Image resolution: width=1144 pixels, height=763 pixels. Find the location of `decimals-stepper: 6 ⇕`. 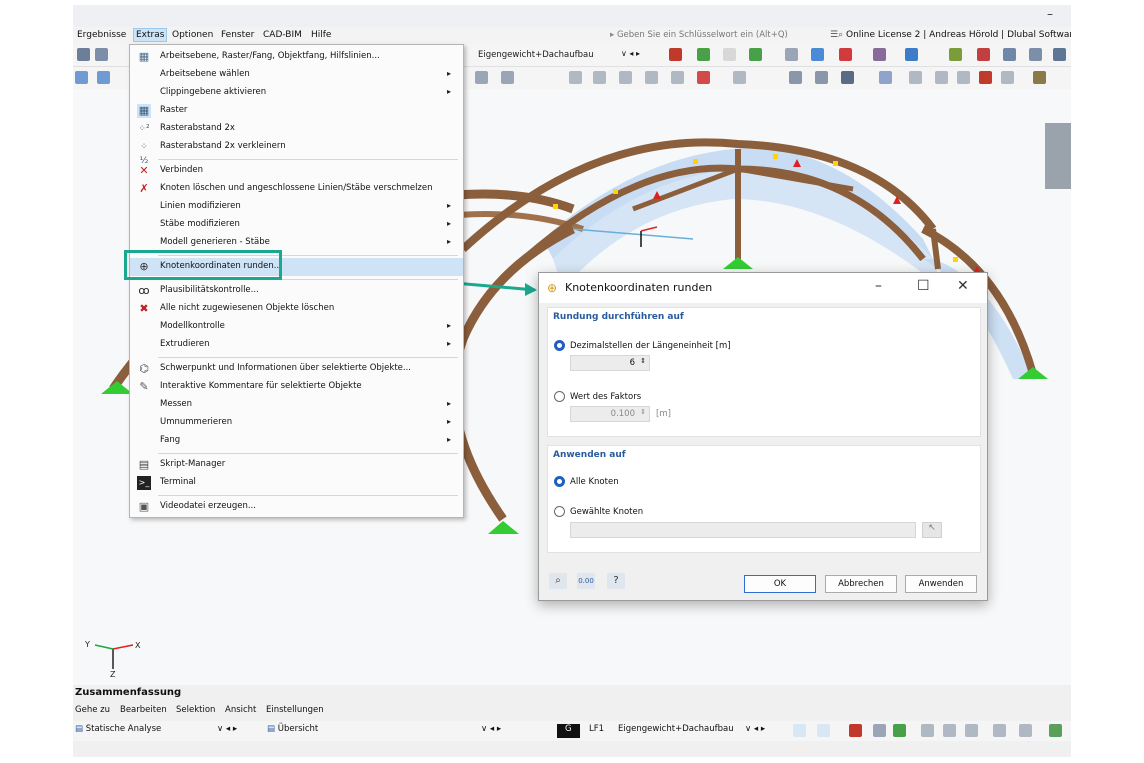

decimals-stepper: 6 ⇕ is located at coordinates (610, 363).